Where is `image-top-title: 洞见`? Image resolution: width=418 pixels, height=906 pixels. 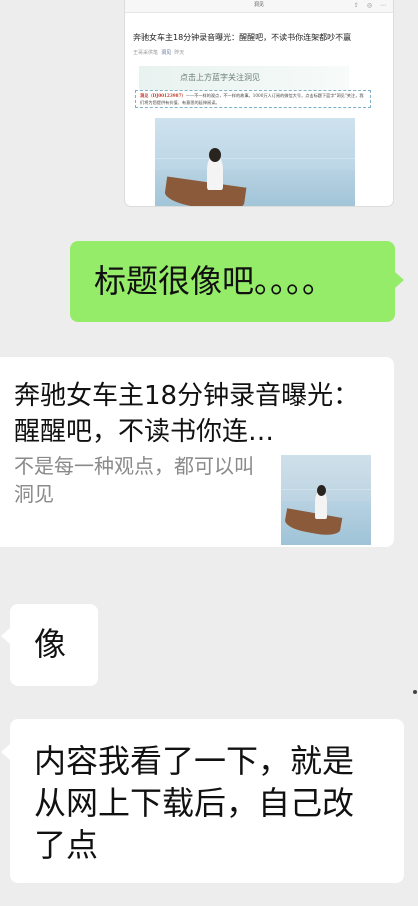 image-top-title: 洞见 is located at coordinates (258, 5).